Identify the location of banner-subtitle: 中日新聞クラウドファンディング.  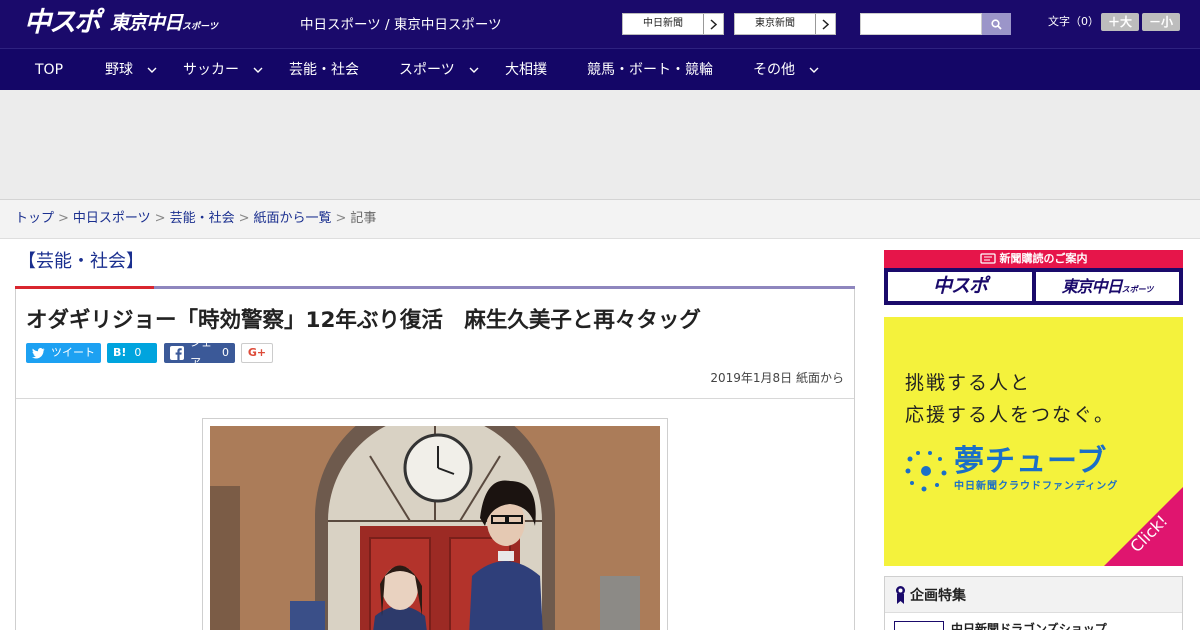
(1036, 486).